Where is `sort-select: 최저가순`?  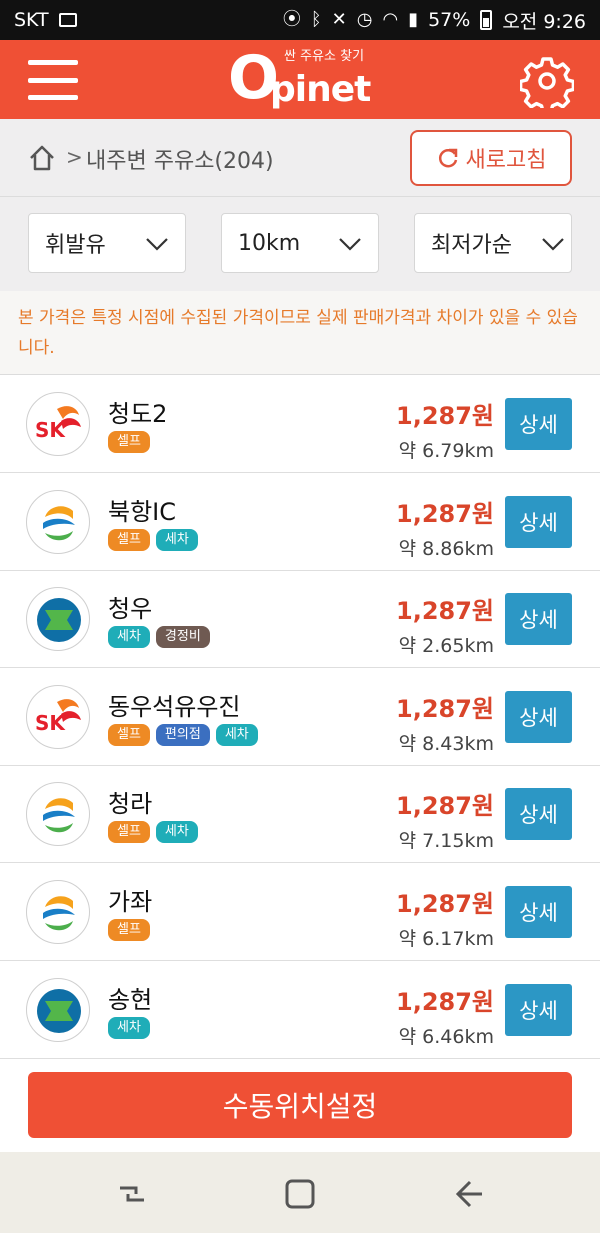 sort-select: 최저가순 is located at coordinates (493, 243).